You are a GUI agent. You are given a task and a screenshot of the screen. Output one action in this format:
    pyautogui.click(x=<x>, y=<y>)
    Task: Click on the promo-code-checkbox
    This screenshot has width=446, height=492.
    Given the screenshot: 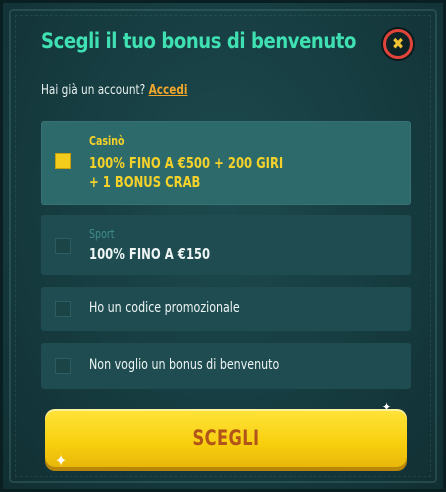 What is the action you would take?
    pyautogui.click(x=63, y=309)
    